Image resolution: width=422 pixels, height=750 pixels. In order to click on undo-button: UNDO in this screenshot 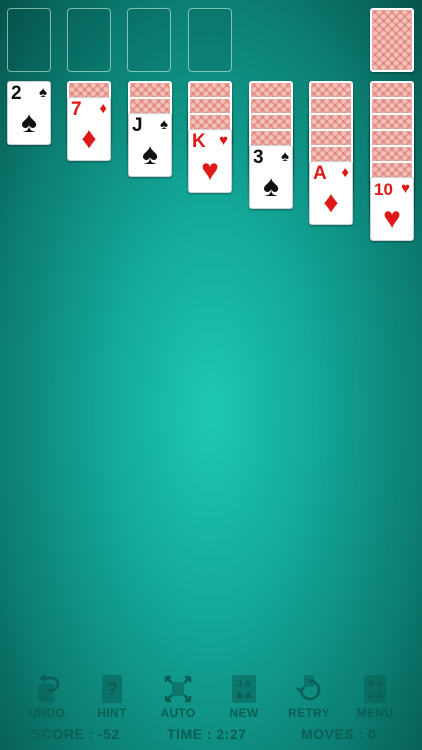, I will do `click(47, 696)`.